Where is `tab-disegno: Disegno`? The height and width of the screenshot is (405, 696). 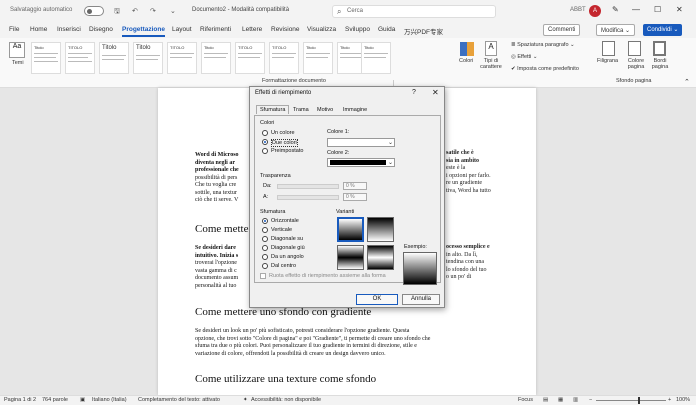 tab-disegno: Disegno is located at coordinates (101, 29).